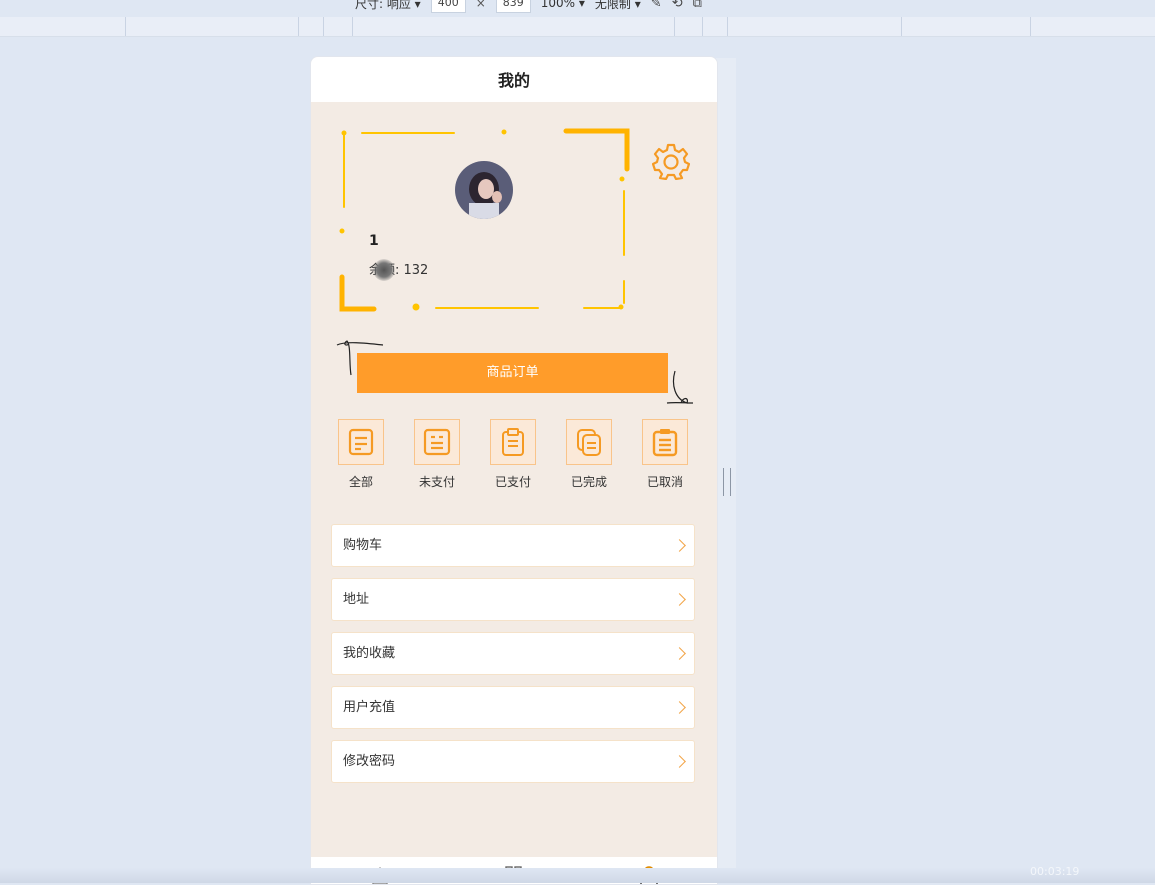 The image size is (1155, 885). I want to click on receipt-icon, so click(437, 442).